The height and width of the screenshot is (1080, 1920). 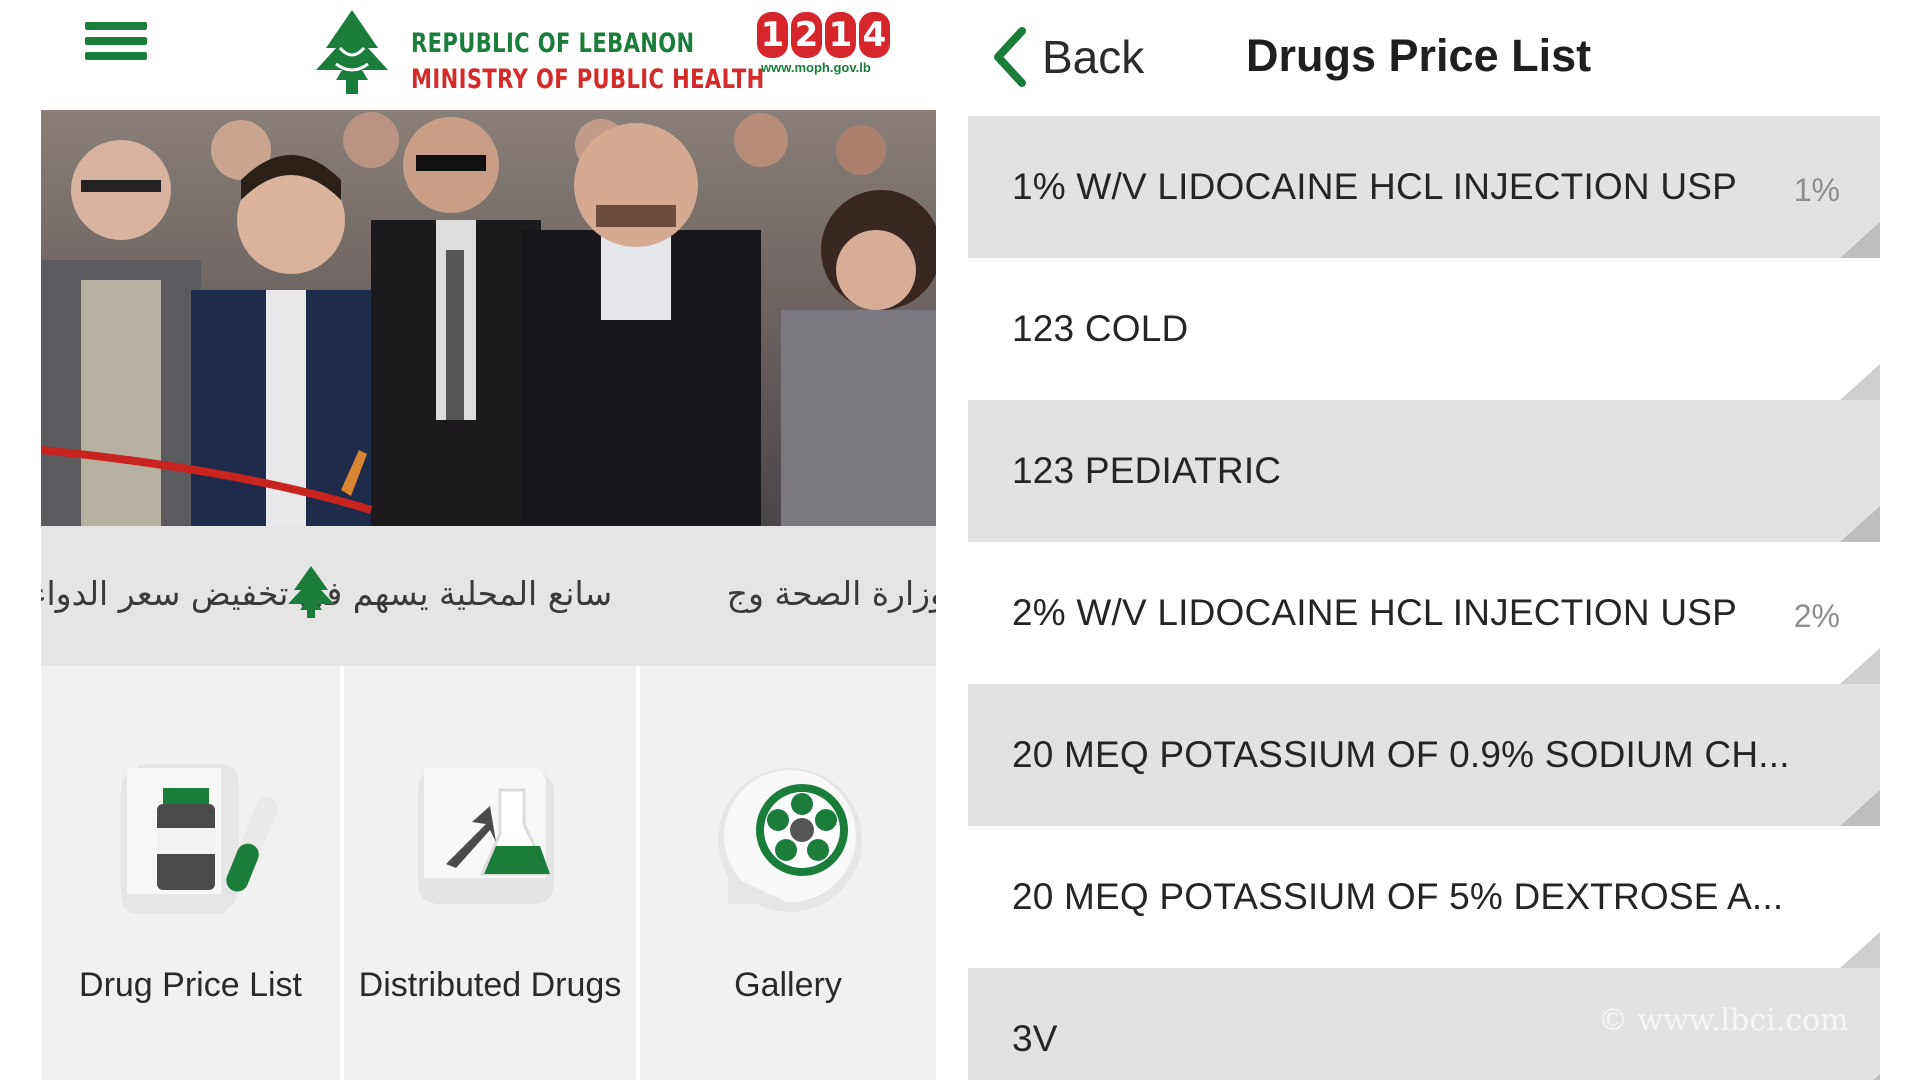 I want to click on logo-republic-text: REPUBLIC OF LEBANON, so click(x=553, y=43).